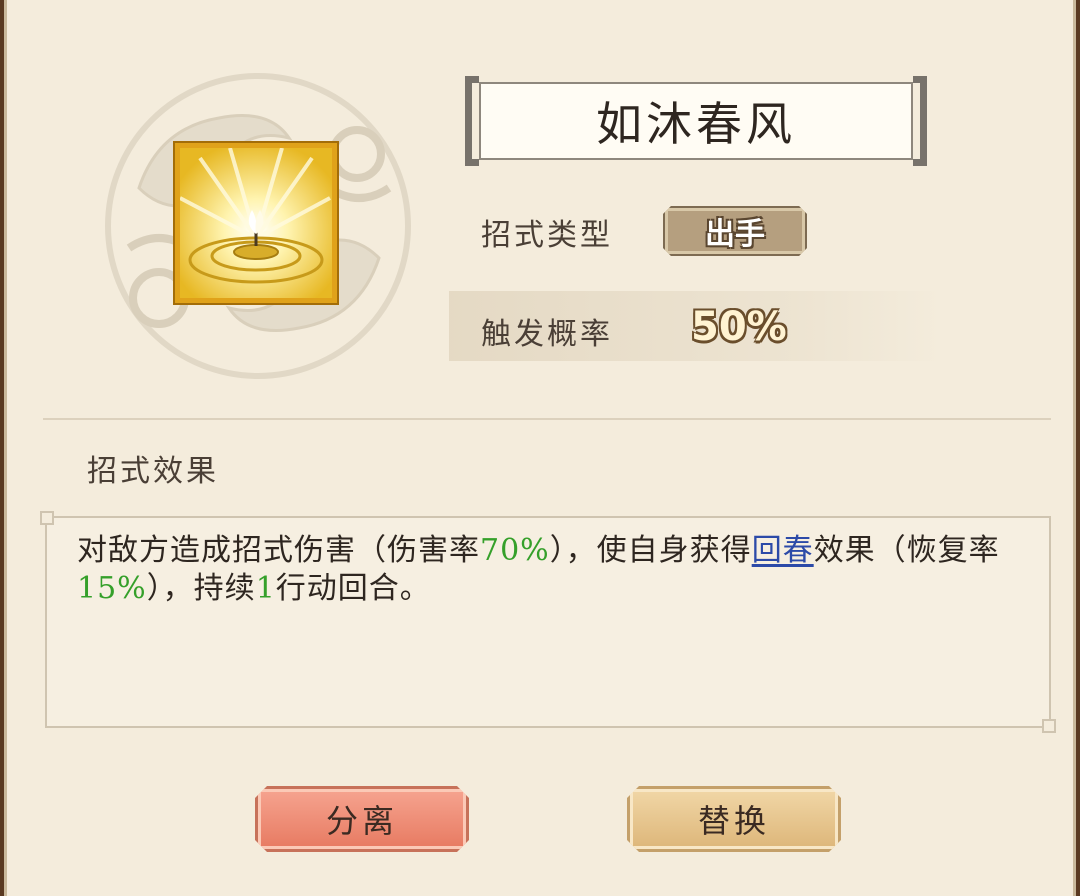  What do you see at coordinates (547, 235) in the screenshot?
I see `skill-type-label: 招式类型` at bounding box center [547, 235].